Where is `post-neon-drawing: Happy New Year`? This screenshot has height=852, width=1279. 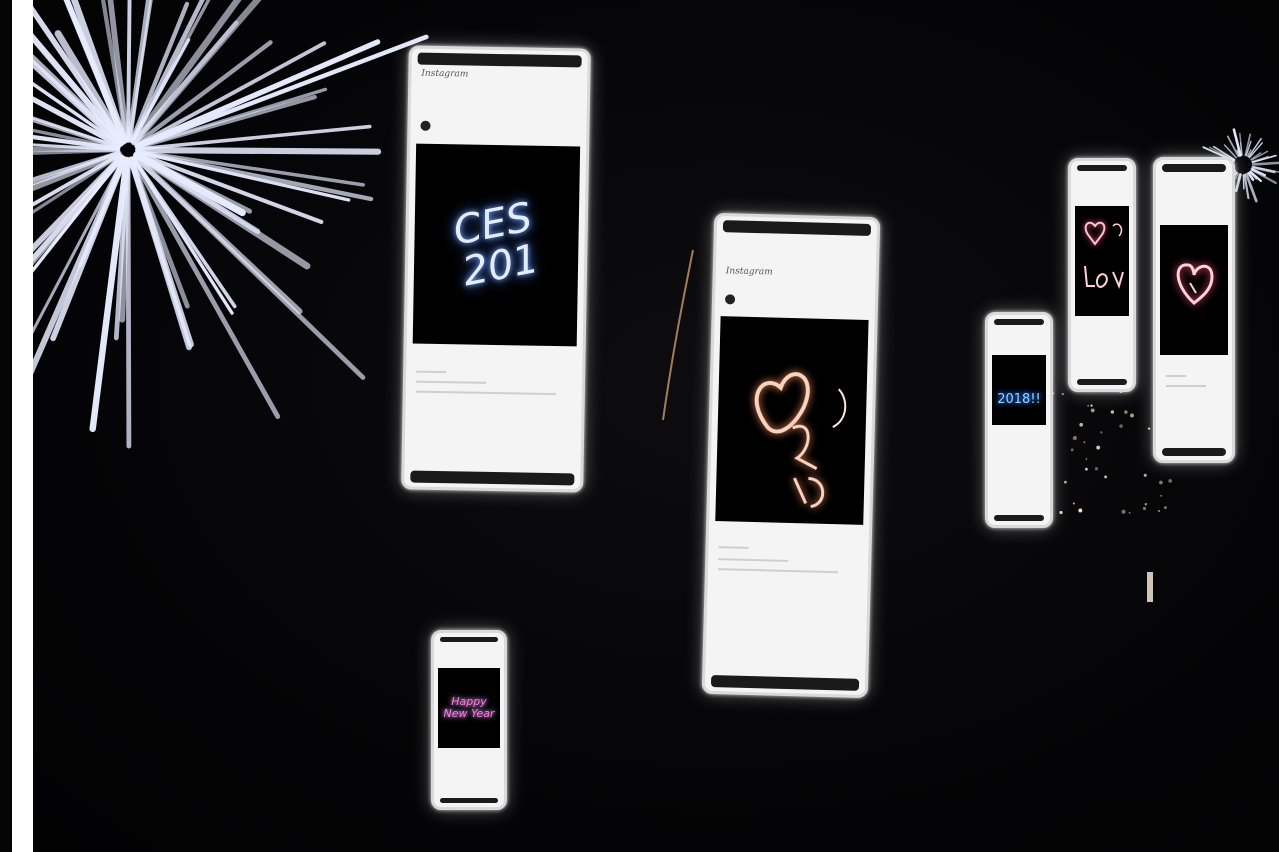
post-neon-drawing: Happy New Year is located at coordinates (469, 708).